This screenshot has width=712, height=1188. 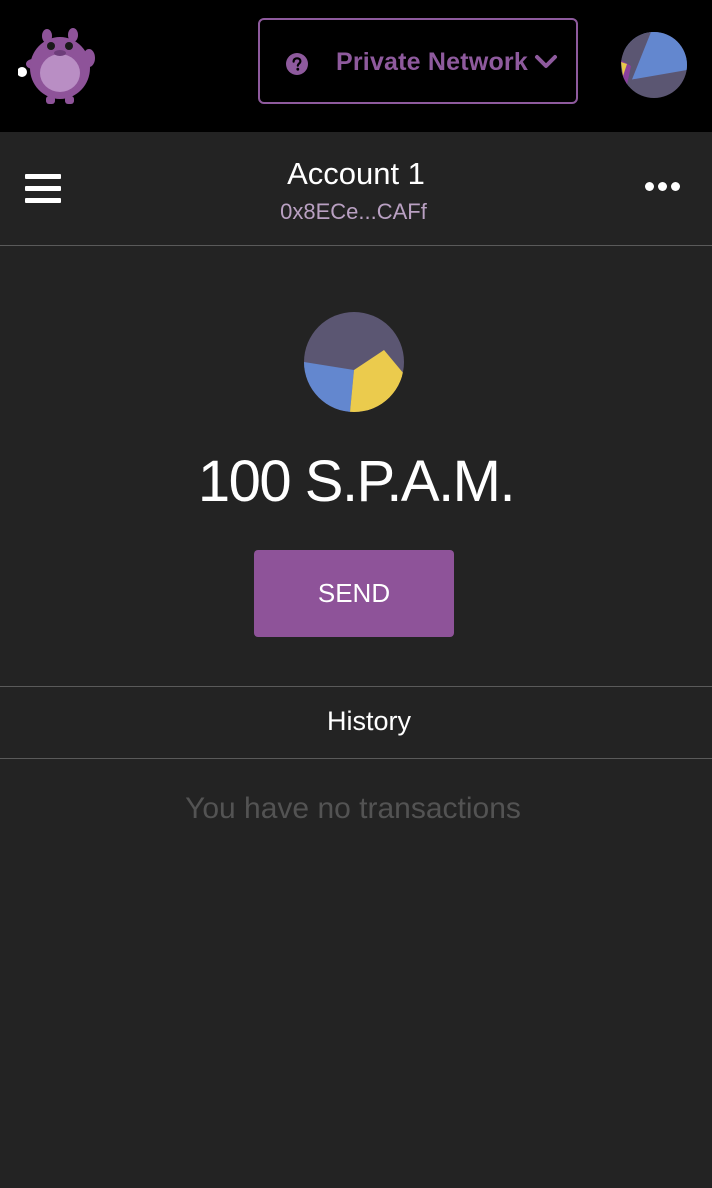 I want to click on send-button: SEND, so click(x=354, y=593).